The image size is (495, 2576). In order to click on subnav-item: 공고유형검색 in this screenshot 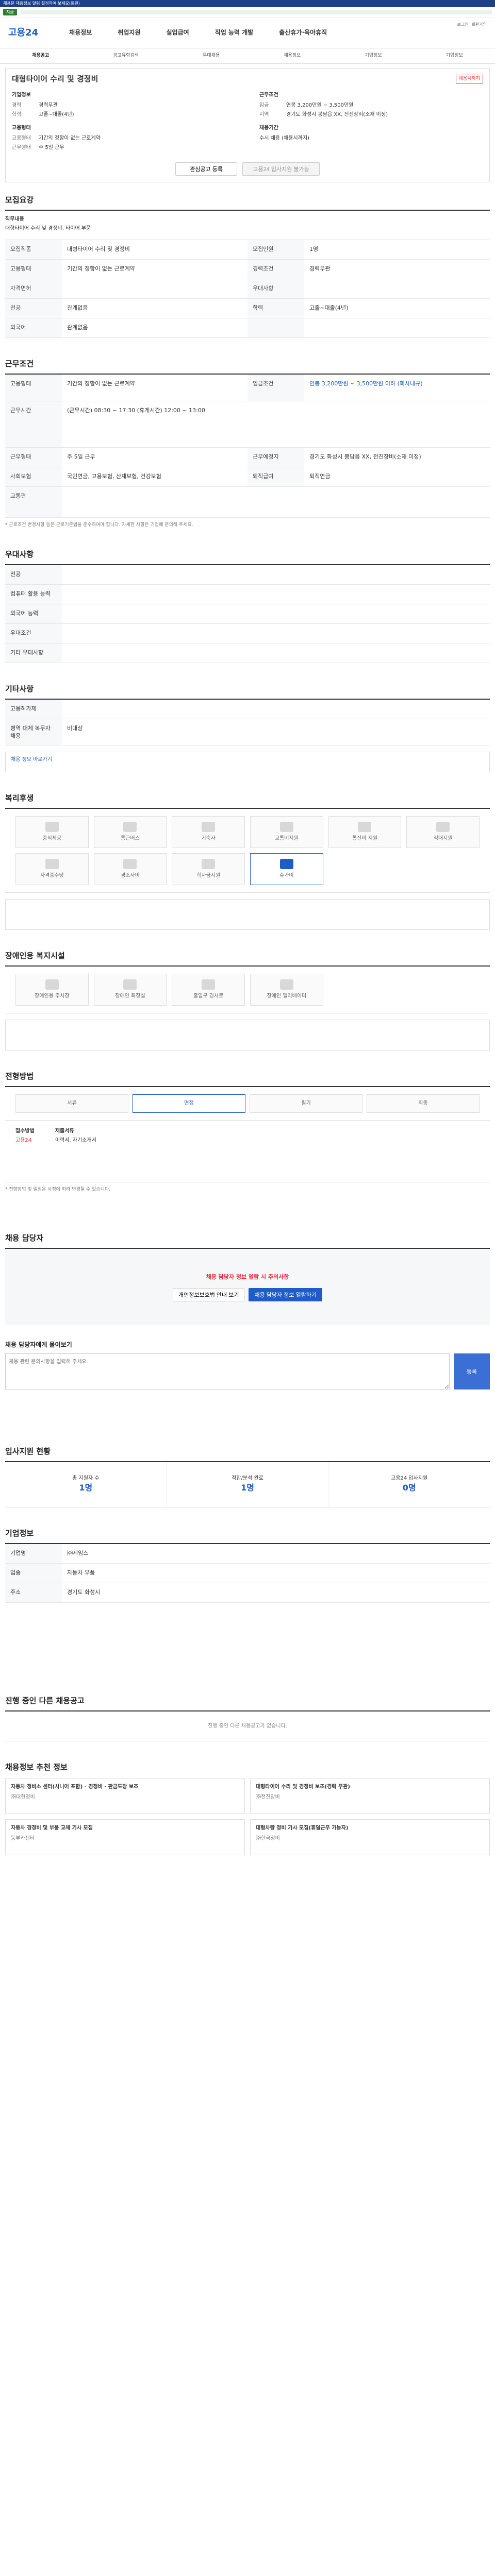, I will do `click(126, 56)`.